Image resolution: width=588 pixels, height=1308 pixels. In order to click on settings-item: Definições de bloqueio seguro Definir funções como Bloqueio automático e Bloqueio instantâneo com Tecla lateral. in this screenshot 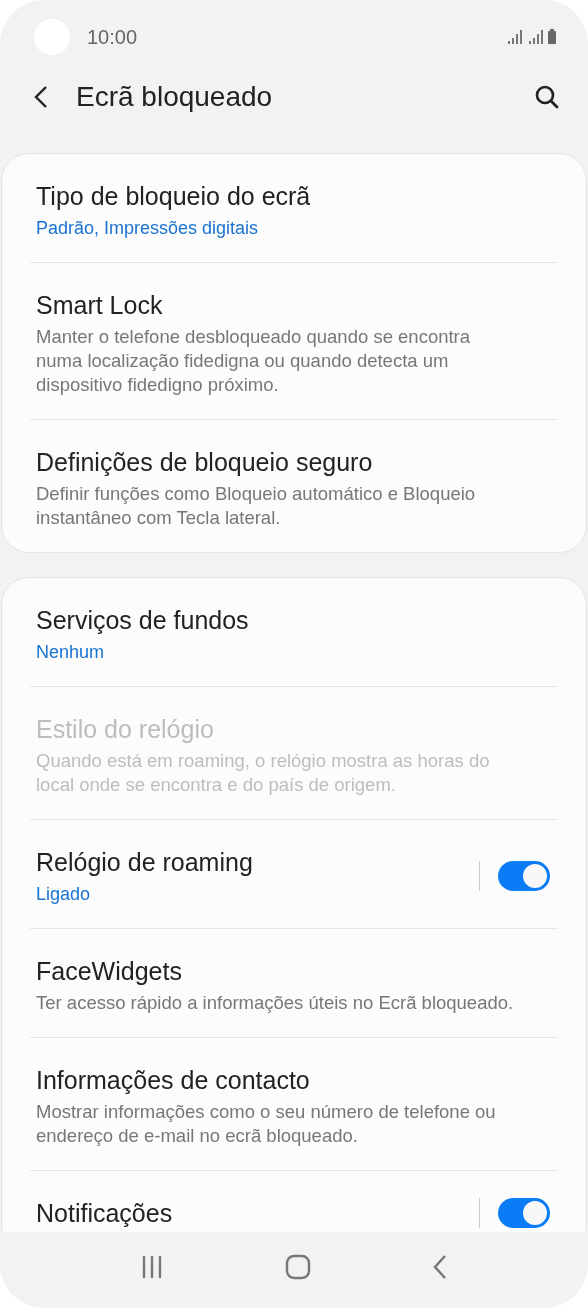, I will do `click(294, 486)`.